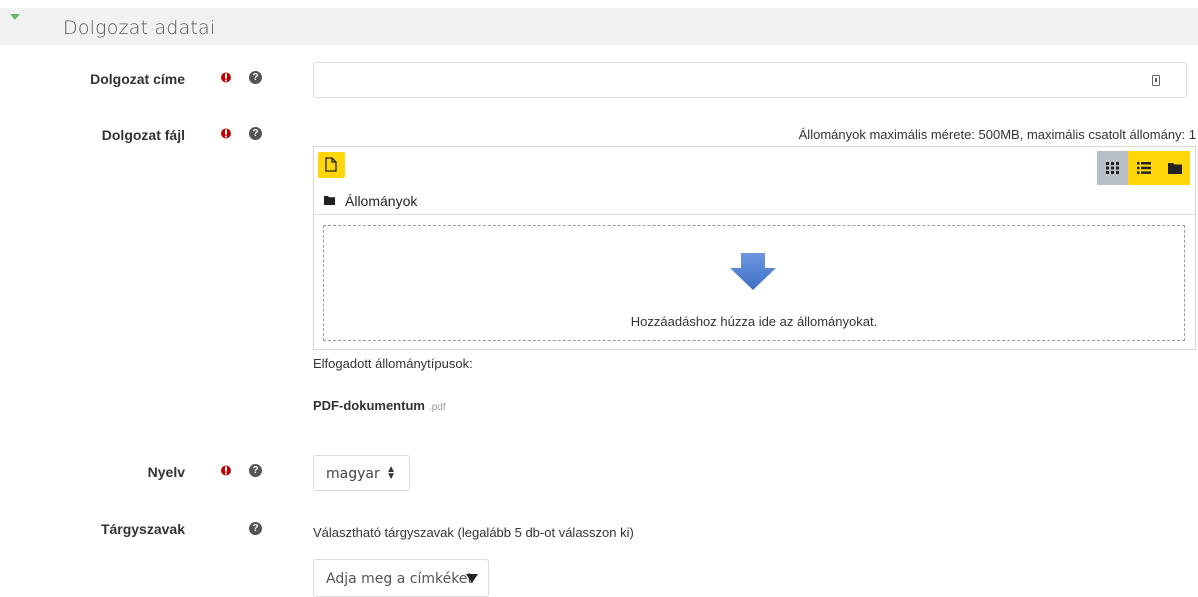 The width and height of the screenshot is (1198, 597). Describe the element at coordinates (137, 79) in the screenshot. I see `title-label: Dolgozat címe` at that location.